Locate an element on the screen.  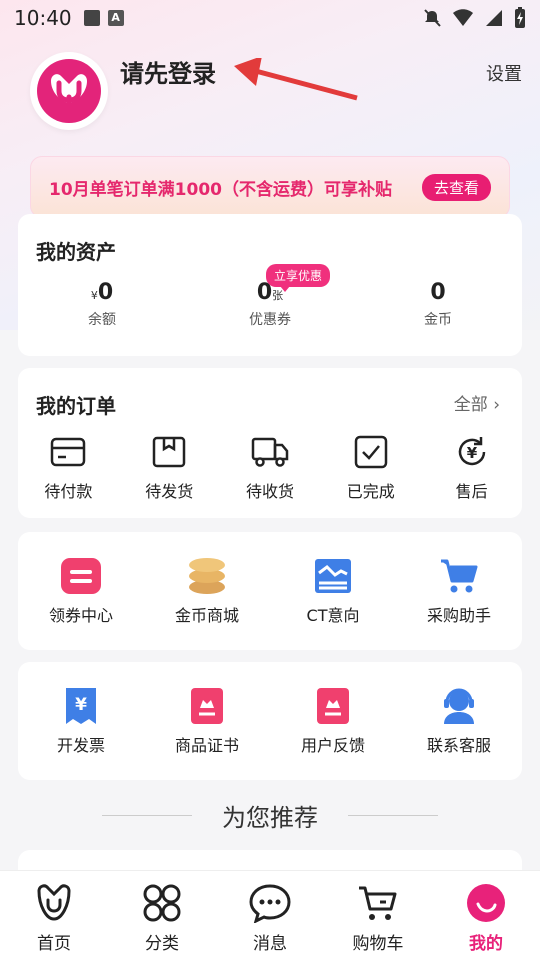
customer-service-icon is located at coordinates (459, 706).